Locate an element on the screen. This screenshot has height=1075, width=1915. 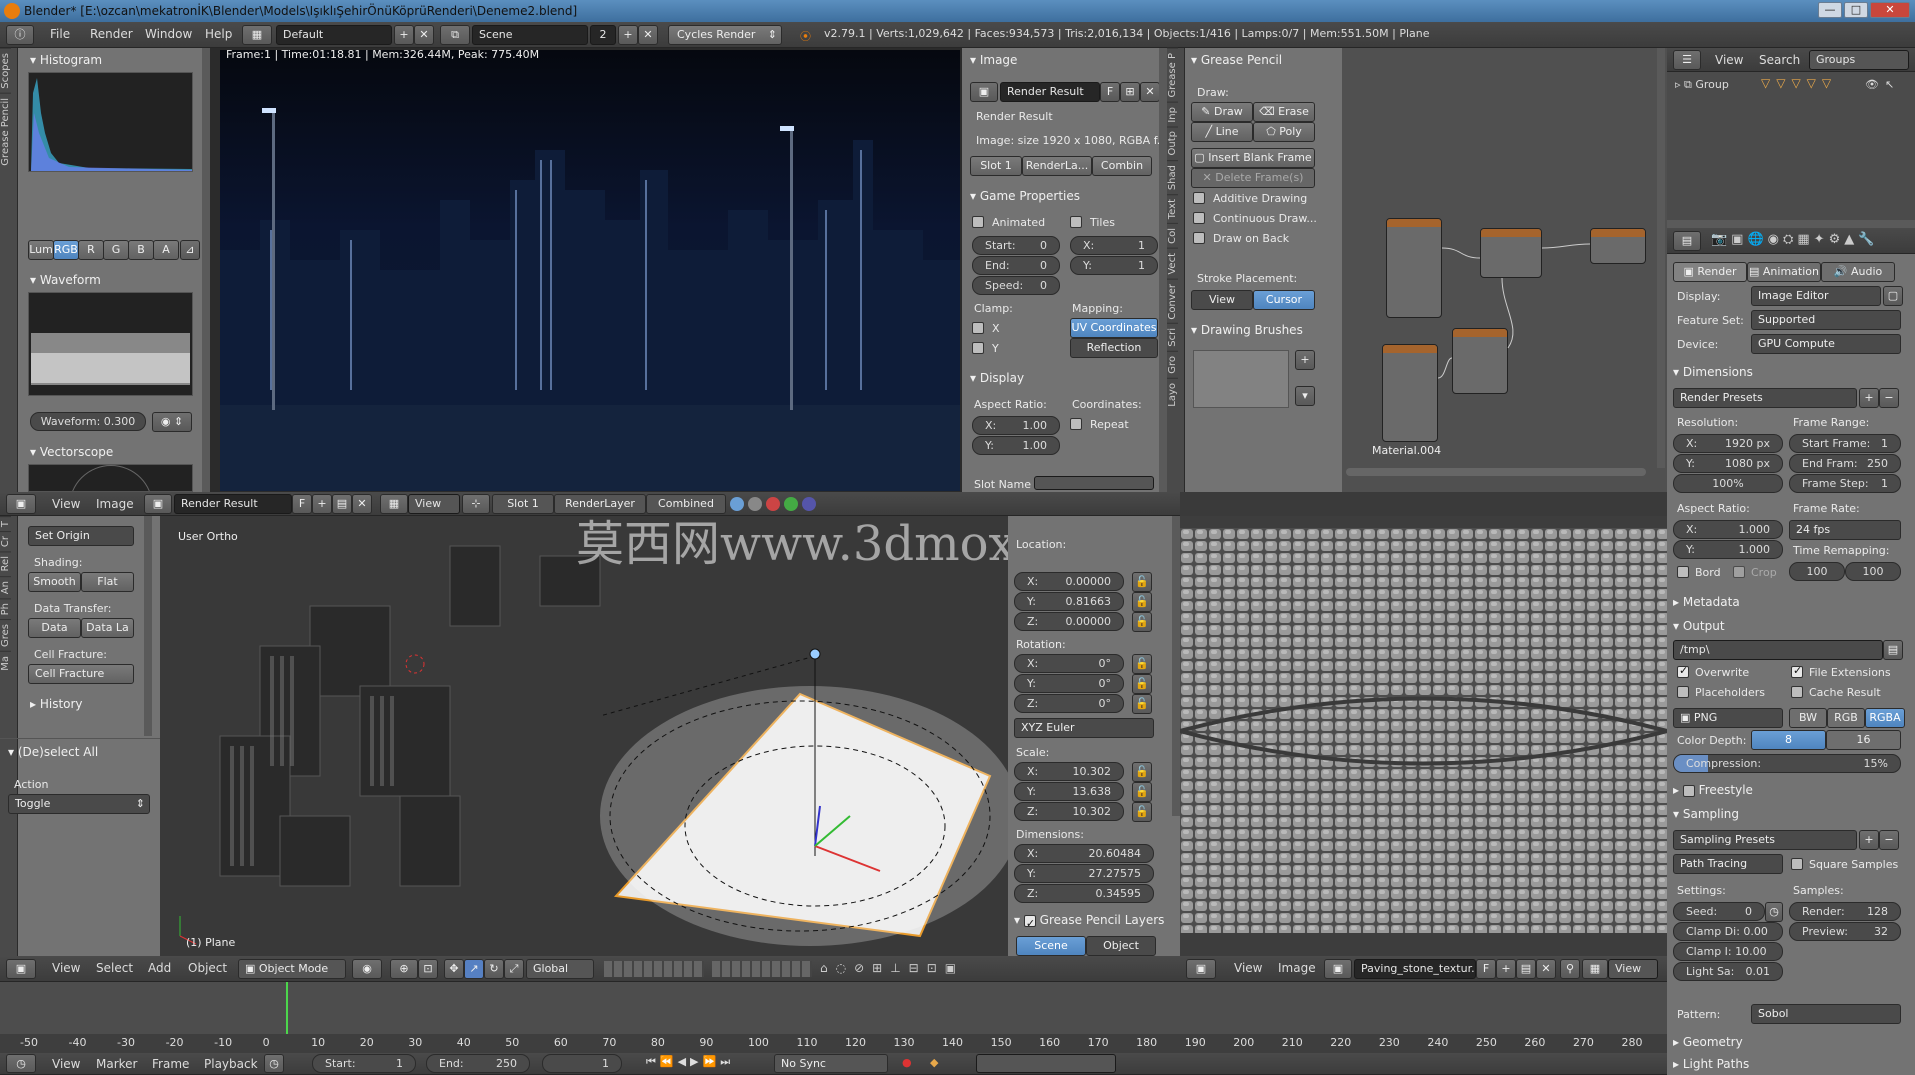
viewport-menu-select: Select is located at coordinates (114, 968).